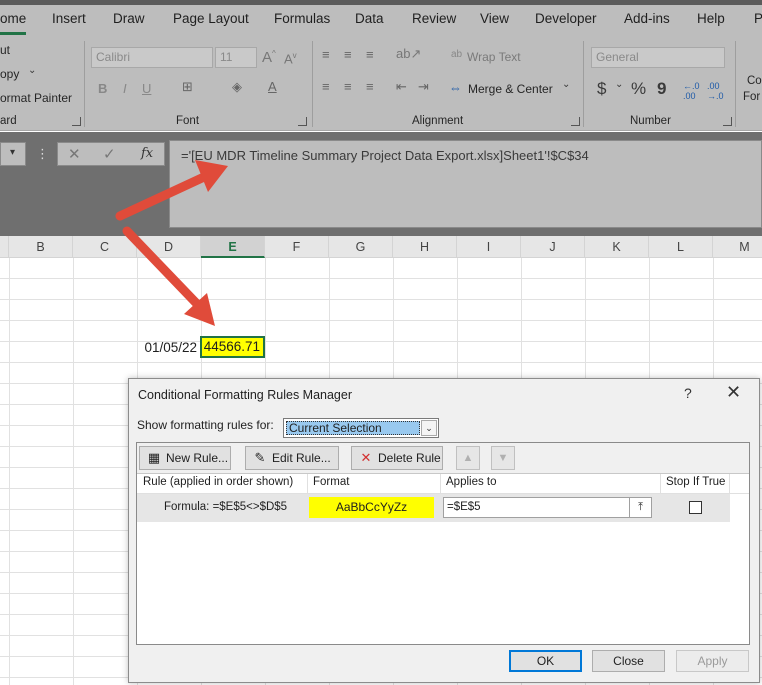 The image size is (762, 685). I want to click on bottom-align-icon: ≡, so click(370, 54).